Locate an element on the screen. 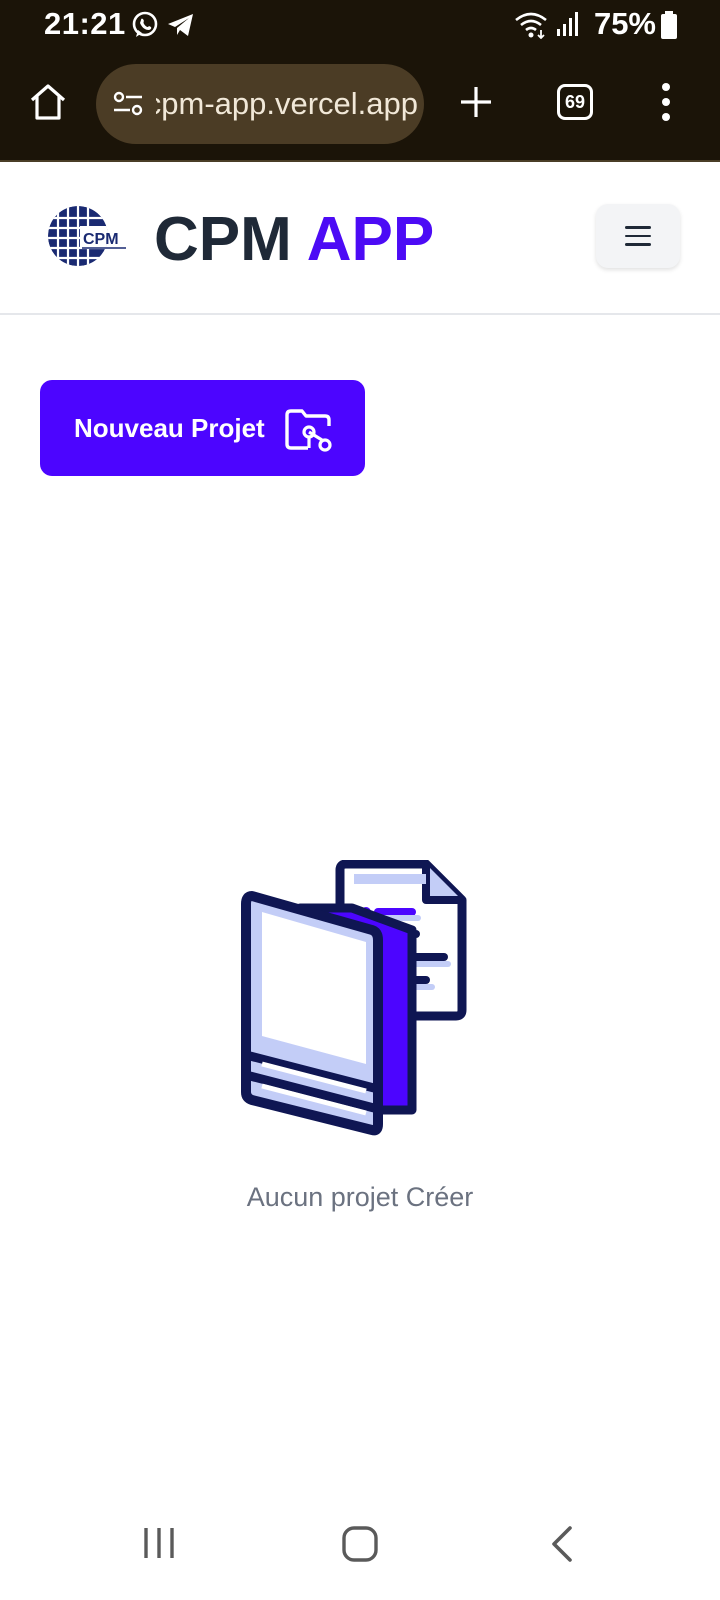  url-text: cpm-app.vercel.app is located at coordinates (287, 104).